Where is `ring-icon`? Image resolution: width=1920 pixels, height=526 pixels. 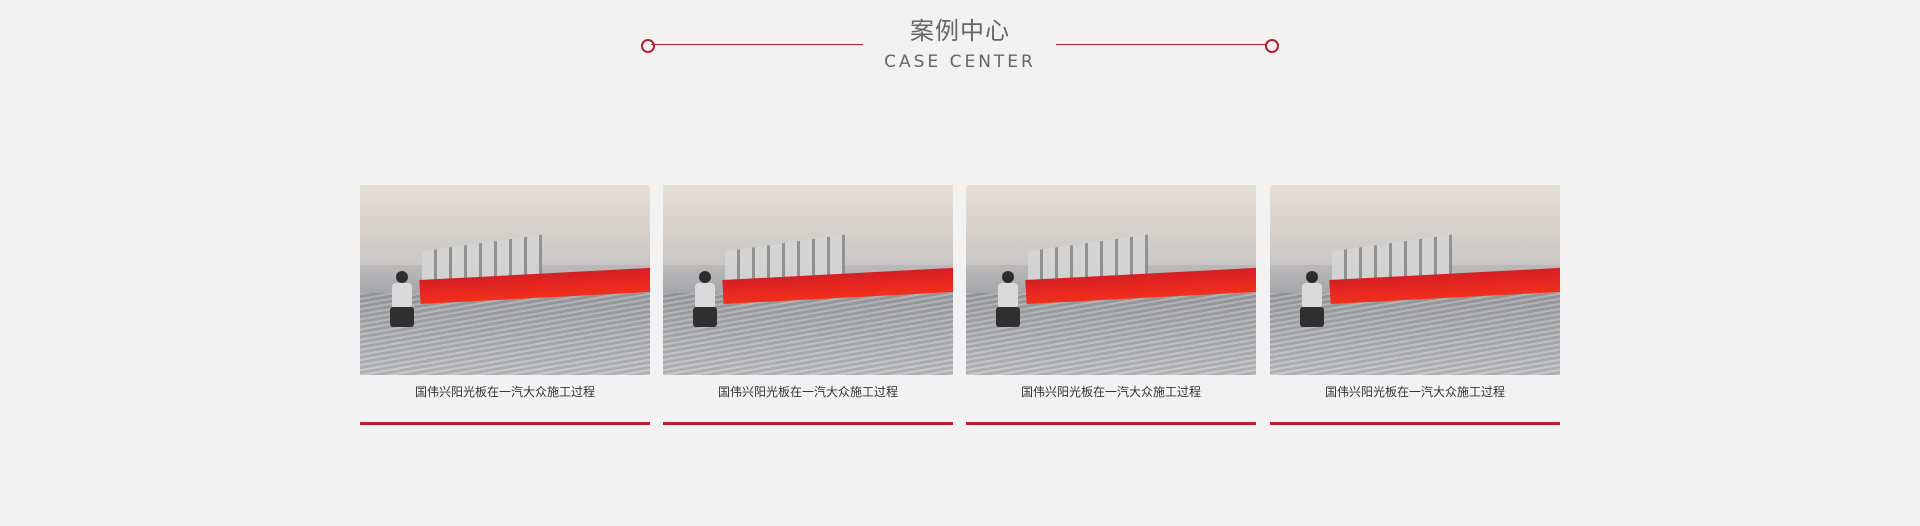 ring-icon is located at coordinates (1272, 46).